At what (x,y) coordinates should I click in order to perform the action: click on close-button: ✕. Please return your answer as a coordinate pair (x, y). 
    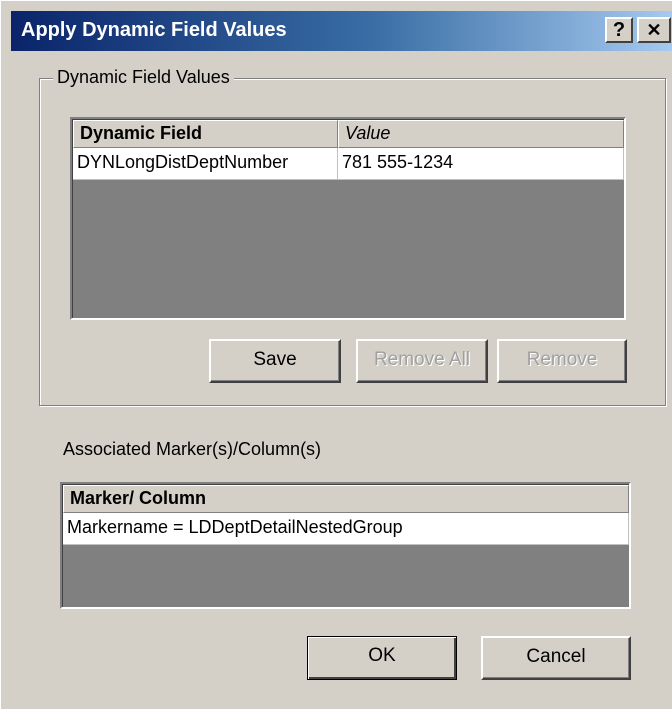
    Looking at the image, I should click on (654, 30).